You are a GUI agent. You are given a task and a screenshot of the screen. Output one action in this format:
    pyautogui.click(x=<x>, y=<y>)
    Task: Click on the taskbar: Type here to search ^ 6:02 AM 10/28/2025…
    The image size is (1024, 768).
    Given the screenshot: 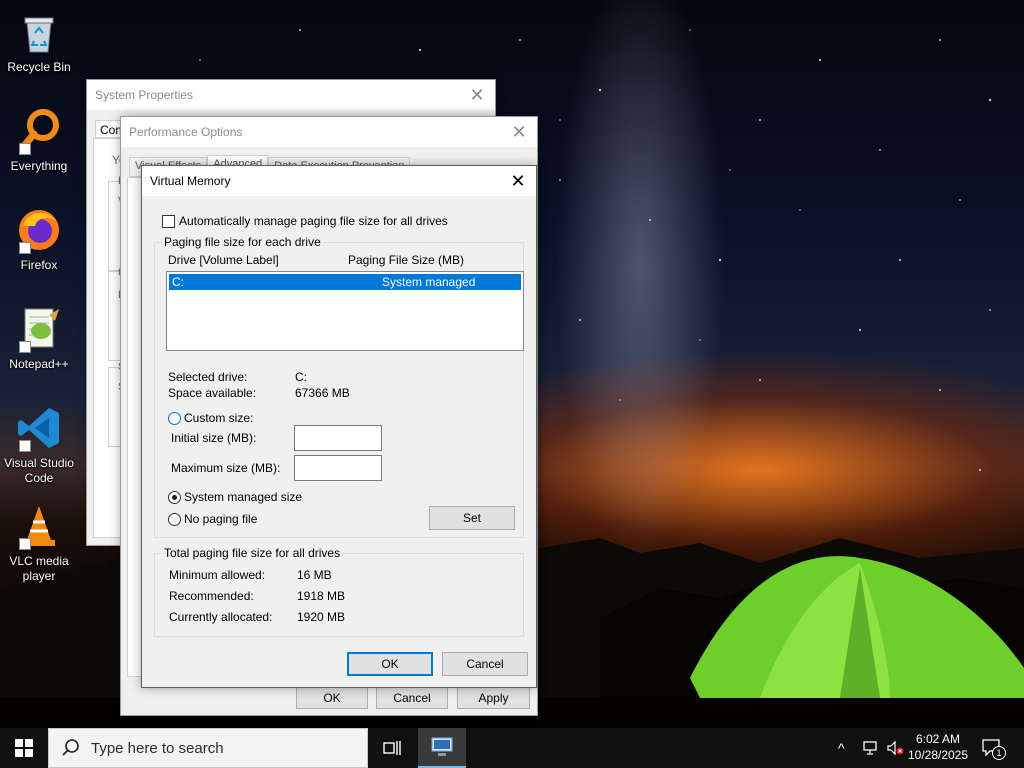 What is the action you would take?
    pyautogui.click(x=512, y=748)
    